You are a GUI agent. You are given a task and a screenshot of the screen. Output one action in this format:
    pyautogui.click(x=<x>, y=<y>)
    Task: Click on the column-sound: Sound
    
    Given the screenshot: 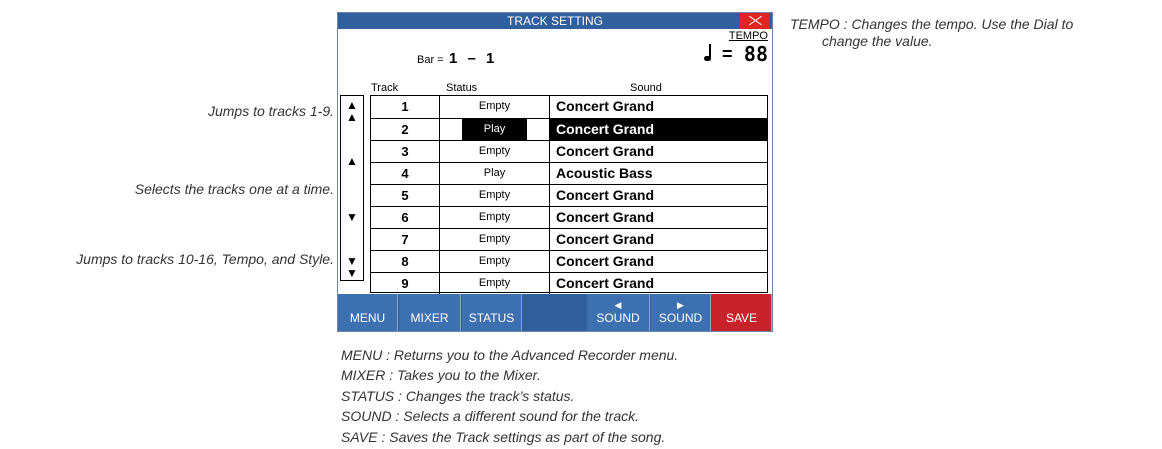 What is the action you would take?
    pyautogui.click(x=646, y=88)
    